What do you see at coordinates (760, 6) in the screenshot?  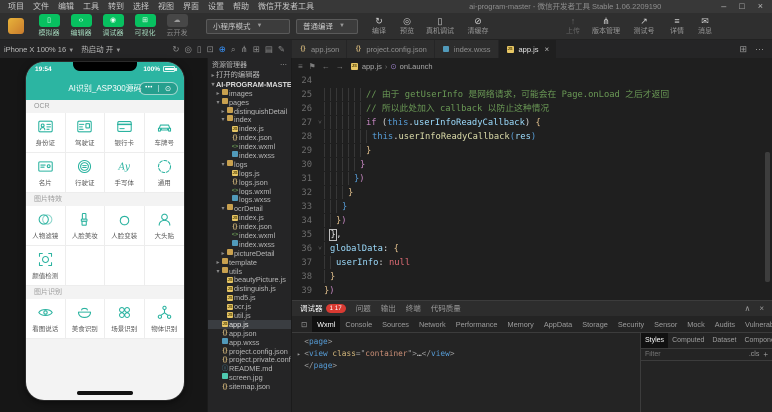 I see `close-button: ×` at bounding box center [760, 6].